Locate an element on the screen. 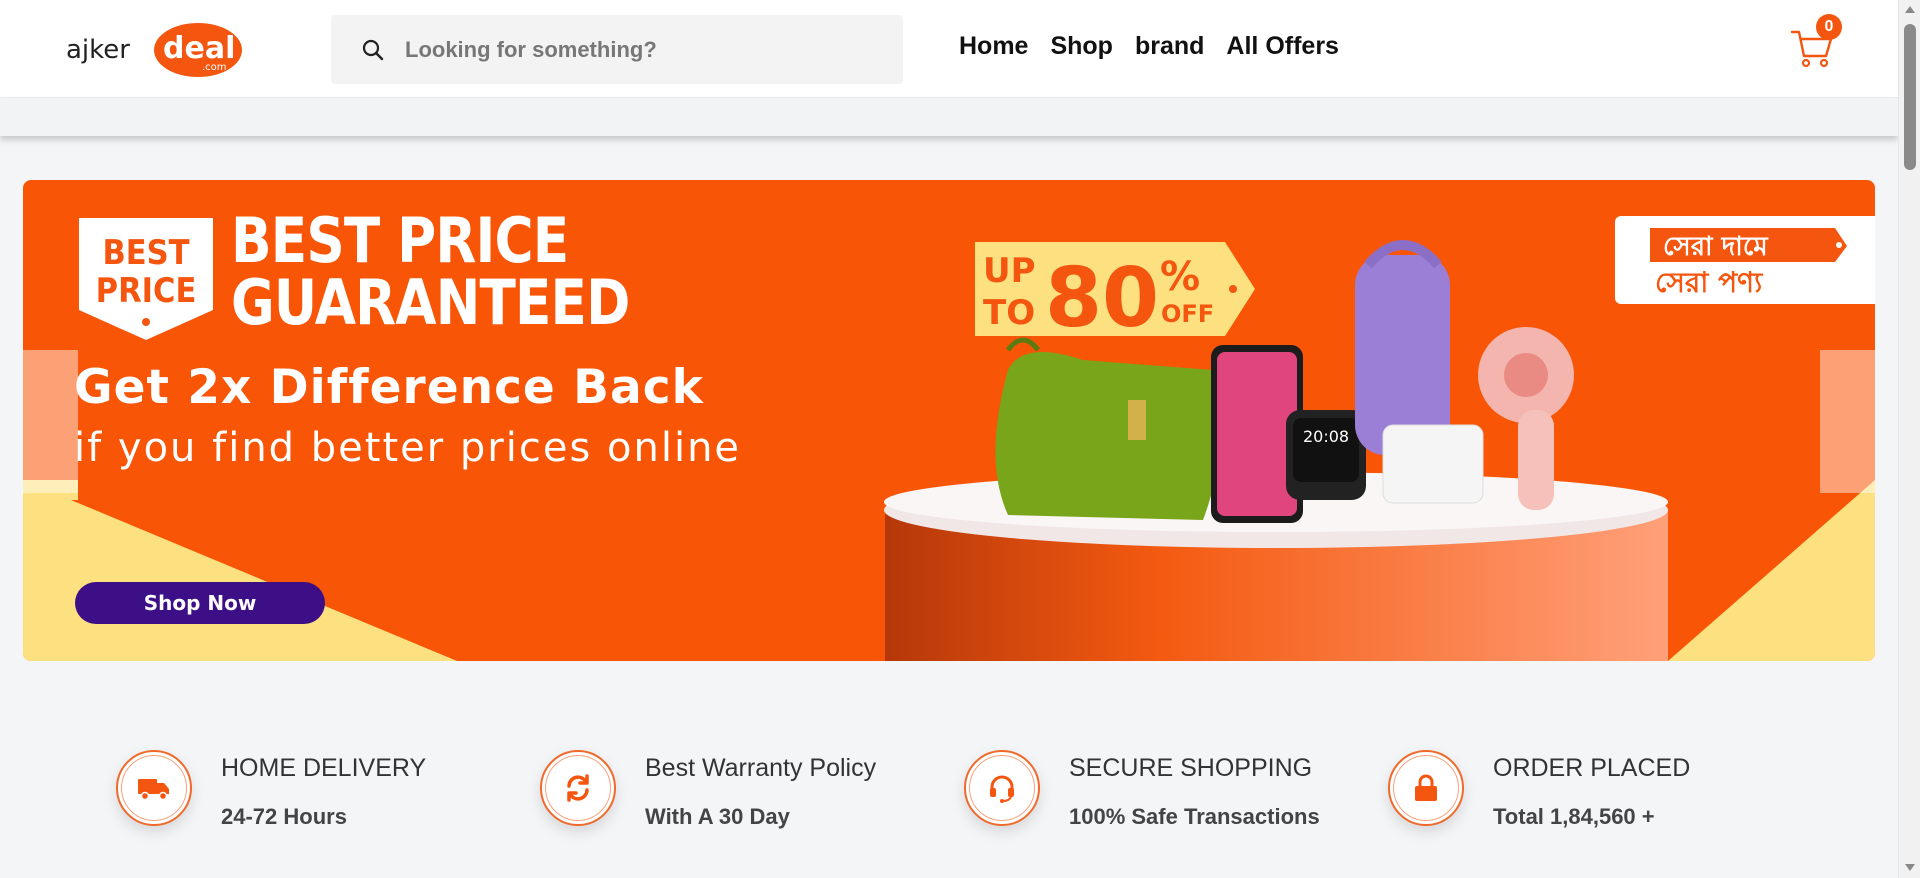 The height and width of the screenshot is (878, 1920). headline-line1: BEST PRICE is located at coordinates (400, 240).